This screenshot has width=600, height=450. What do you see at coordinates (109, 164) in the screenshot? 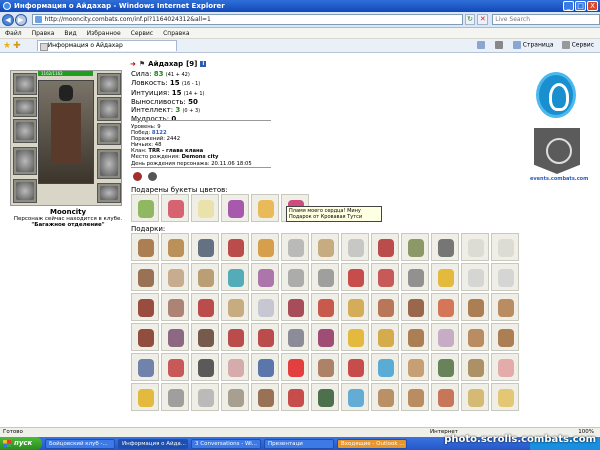
I see `legs-slot` at bounding box center [109, 164].